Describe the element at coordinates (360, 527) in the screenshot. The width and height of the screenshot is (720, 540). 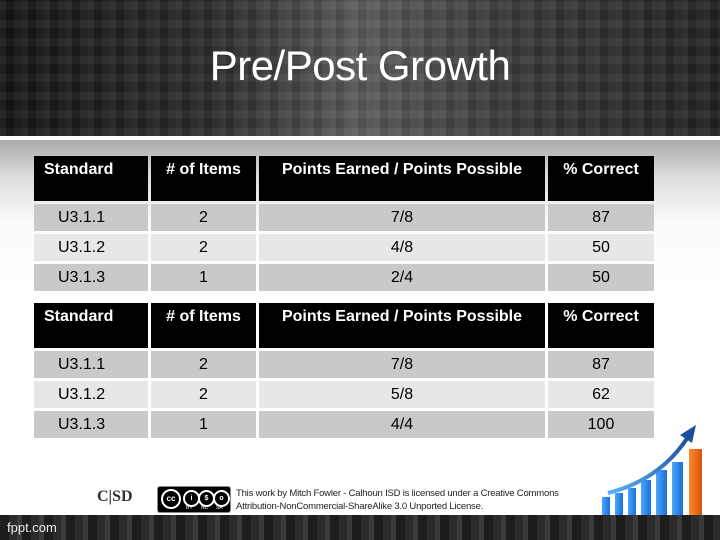
I see `bottom-bar` at that location.